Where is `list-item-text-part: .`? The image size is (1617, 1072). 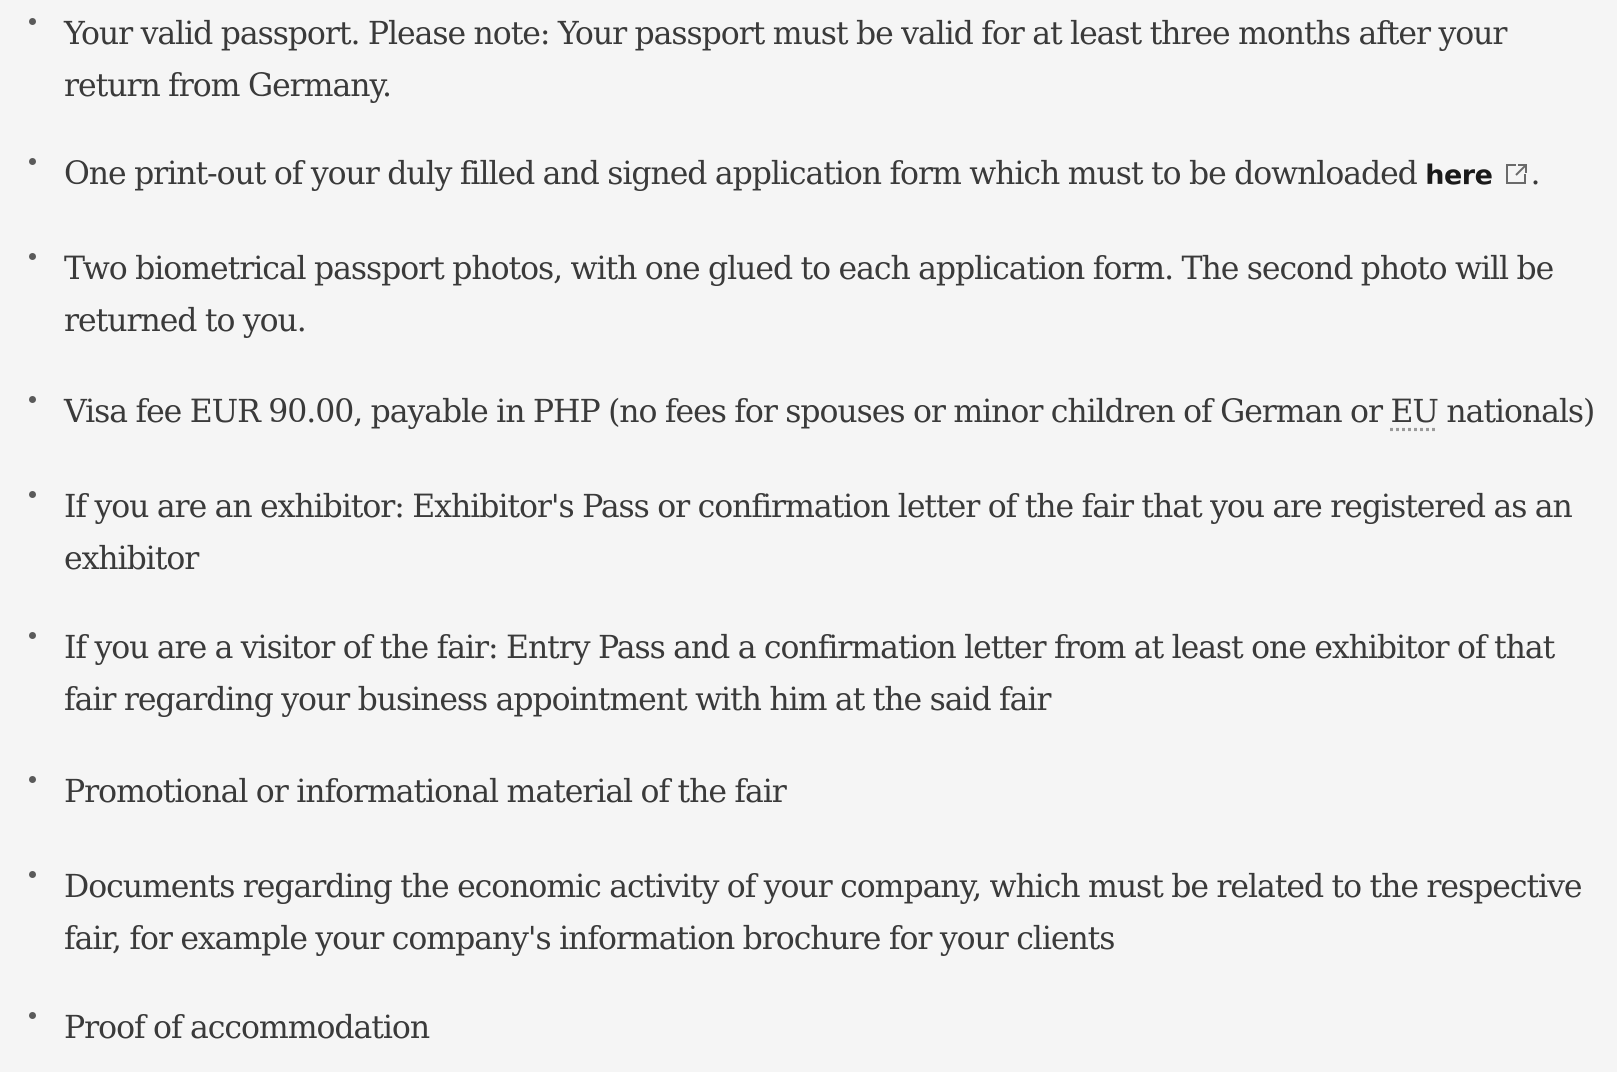 list-item-text-part: . is located at coordinates (1535, 174).